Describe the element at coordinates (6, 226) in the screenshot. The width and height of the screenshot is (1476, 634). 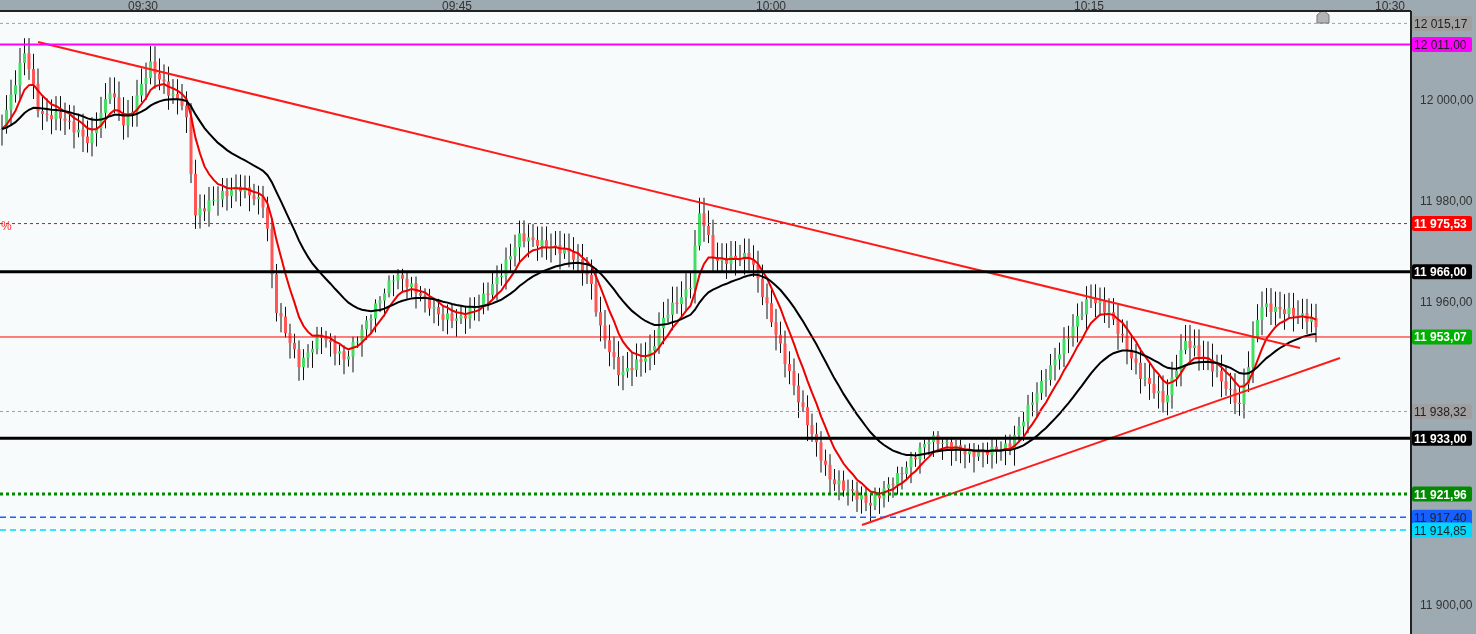
I see `indicator-mark: %` at that location.